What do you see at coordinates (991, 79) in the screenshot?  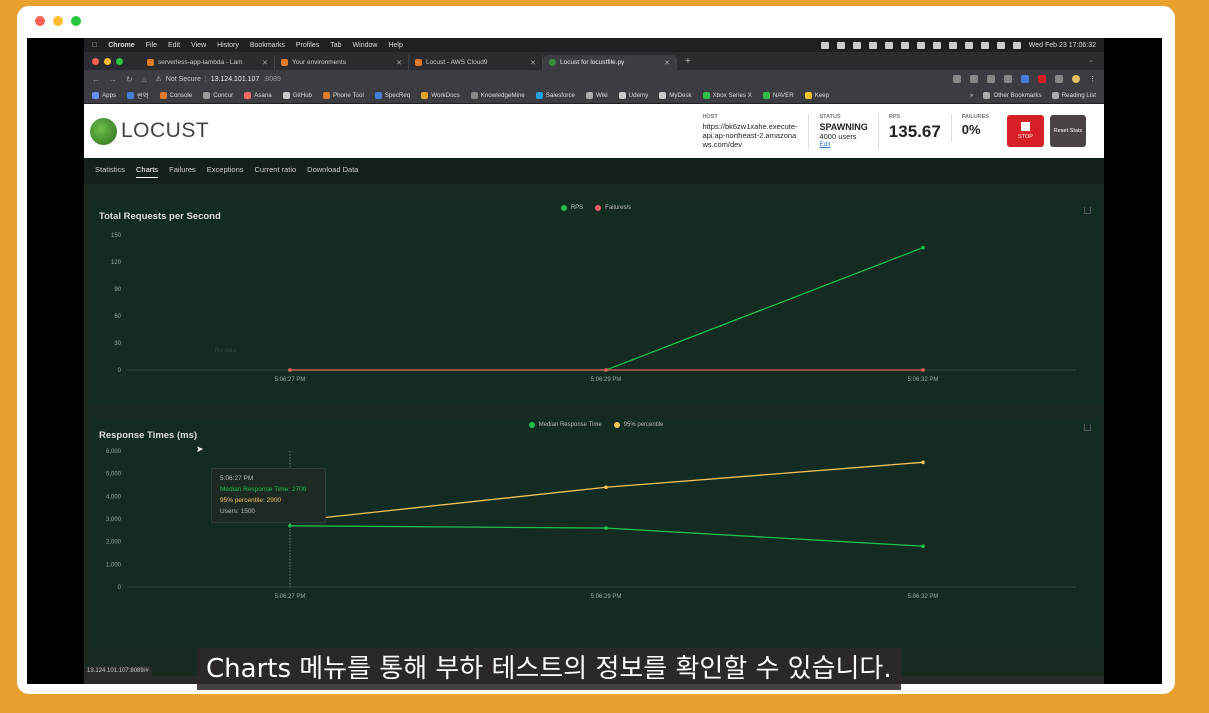 I see `camera-icon` at bounding box center [991, 79].